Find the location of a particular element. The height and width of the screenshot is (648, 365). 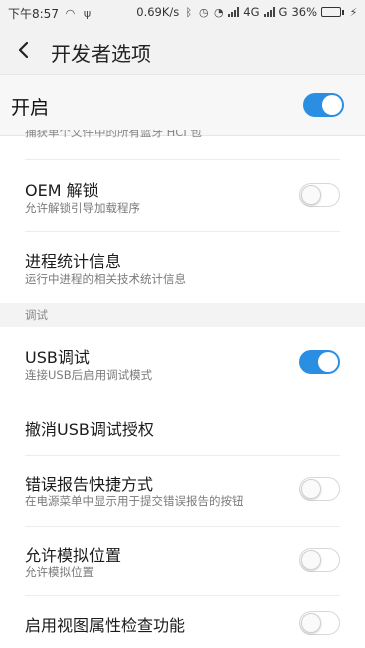

qq-notification-icon: ◠ is located at coordinates (70, 13).